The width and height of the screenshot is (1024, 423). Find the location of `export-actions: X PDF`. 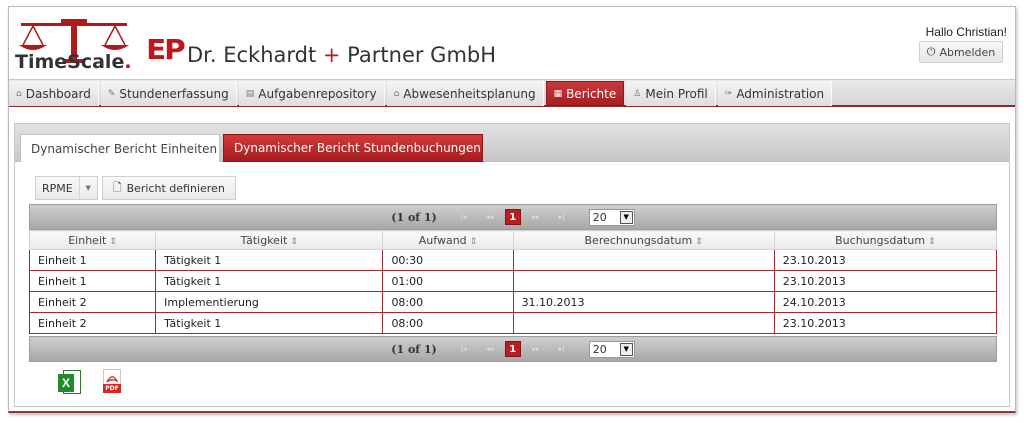

export-actions: X PDF is located at coordinates (90, 382).